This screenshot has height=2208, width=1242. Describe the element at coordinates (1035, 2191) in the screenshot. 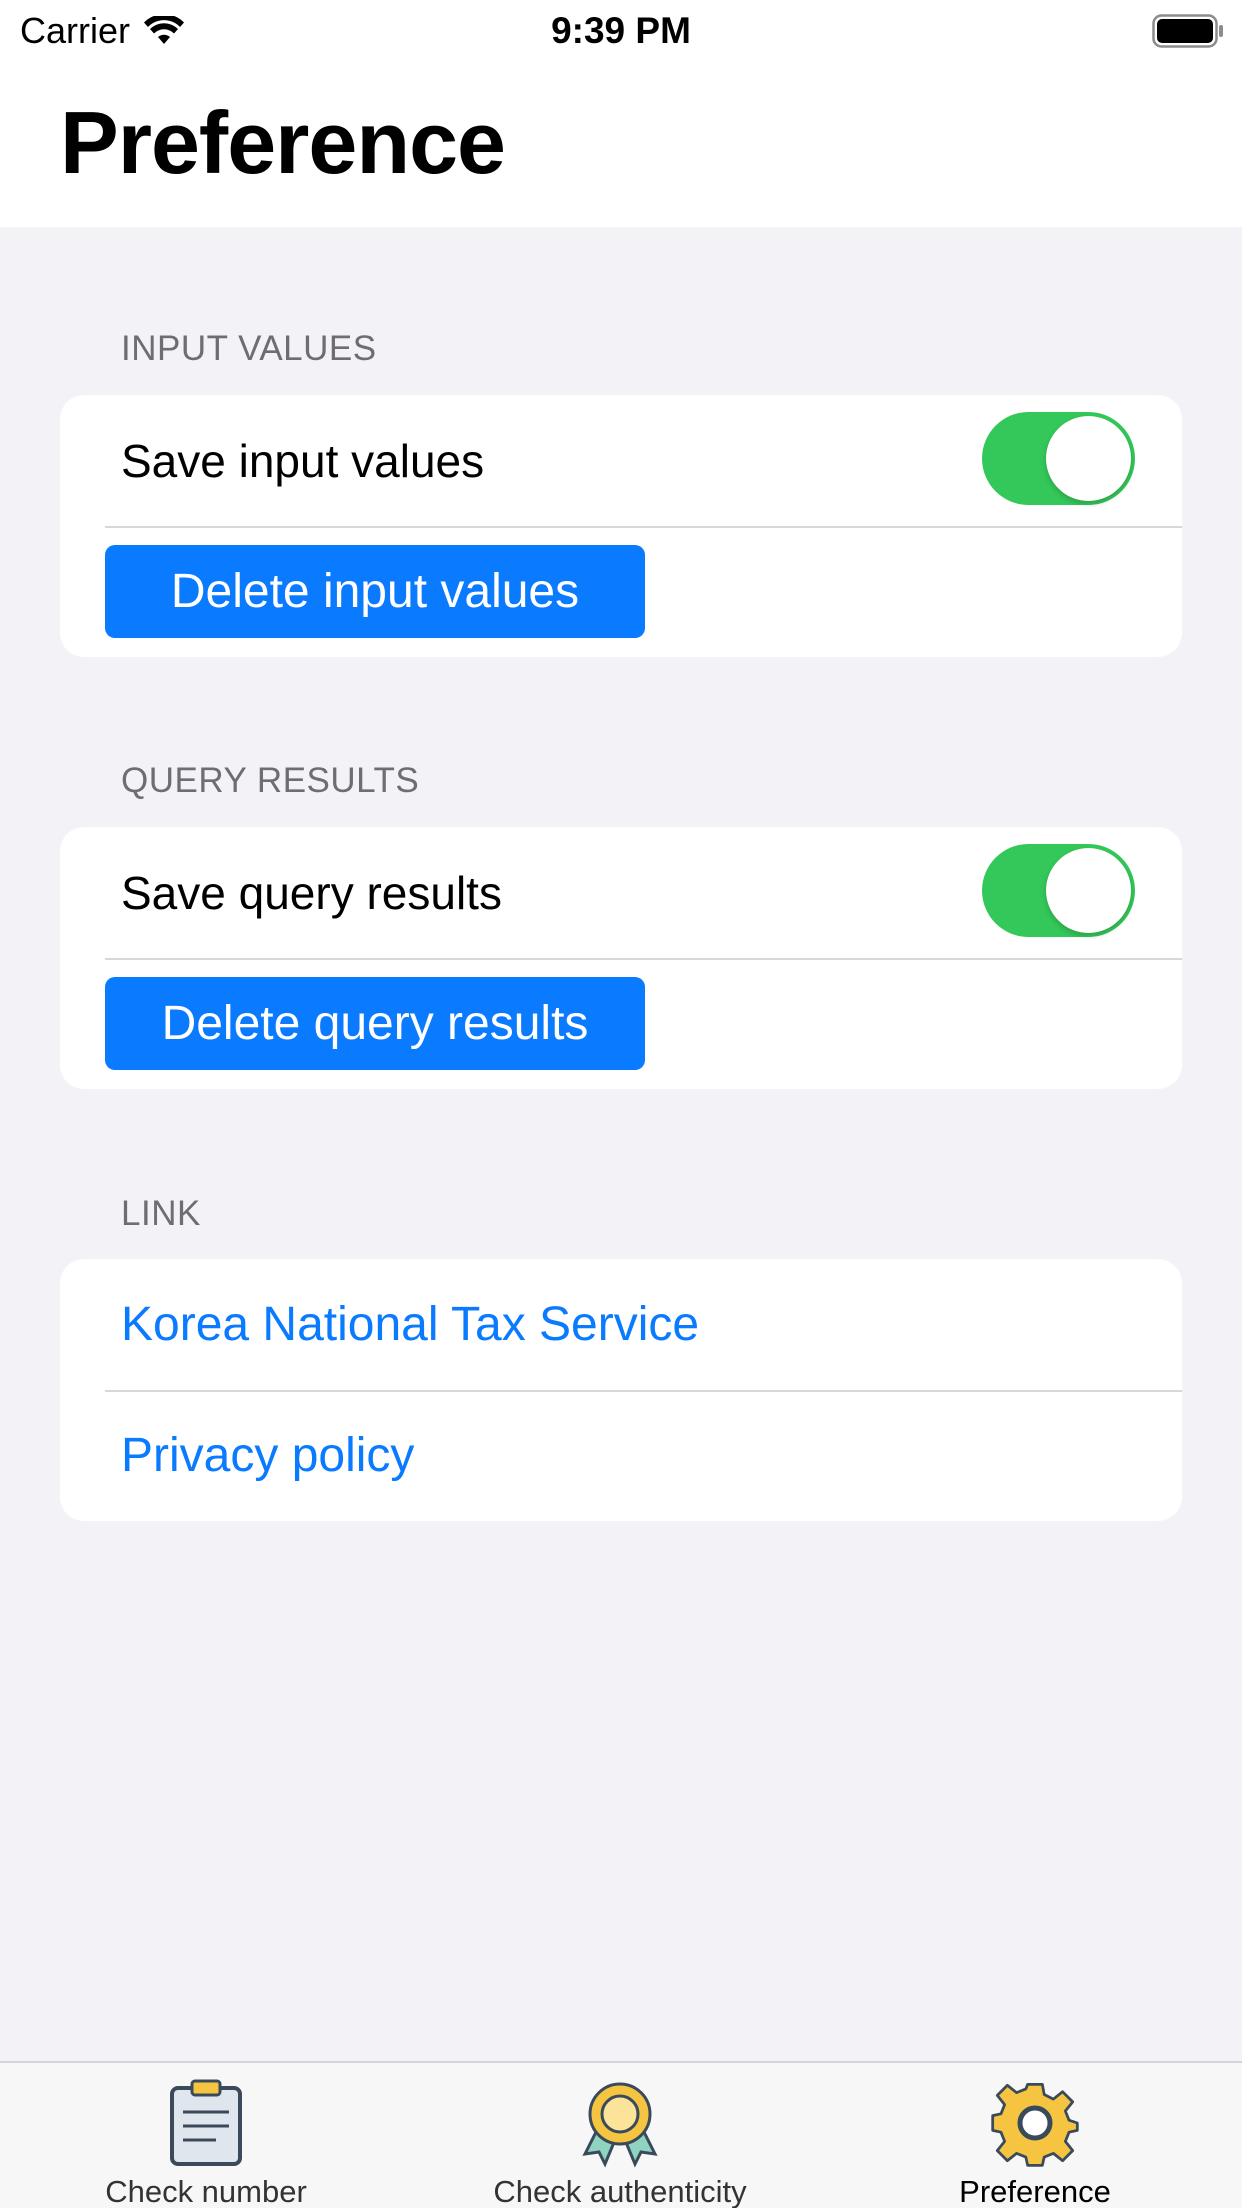

I see `tab-label-preference: Preference` at that location.